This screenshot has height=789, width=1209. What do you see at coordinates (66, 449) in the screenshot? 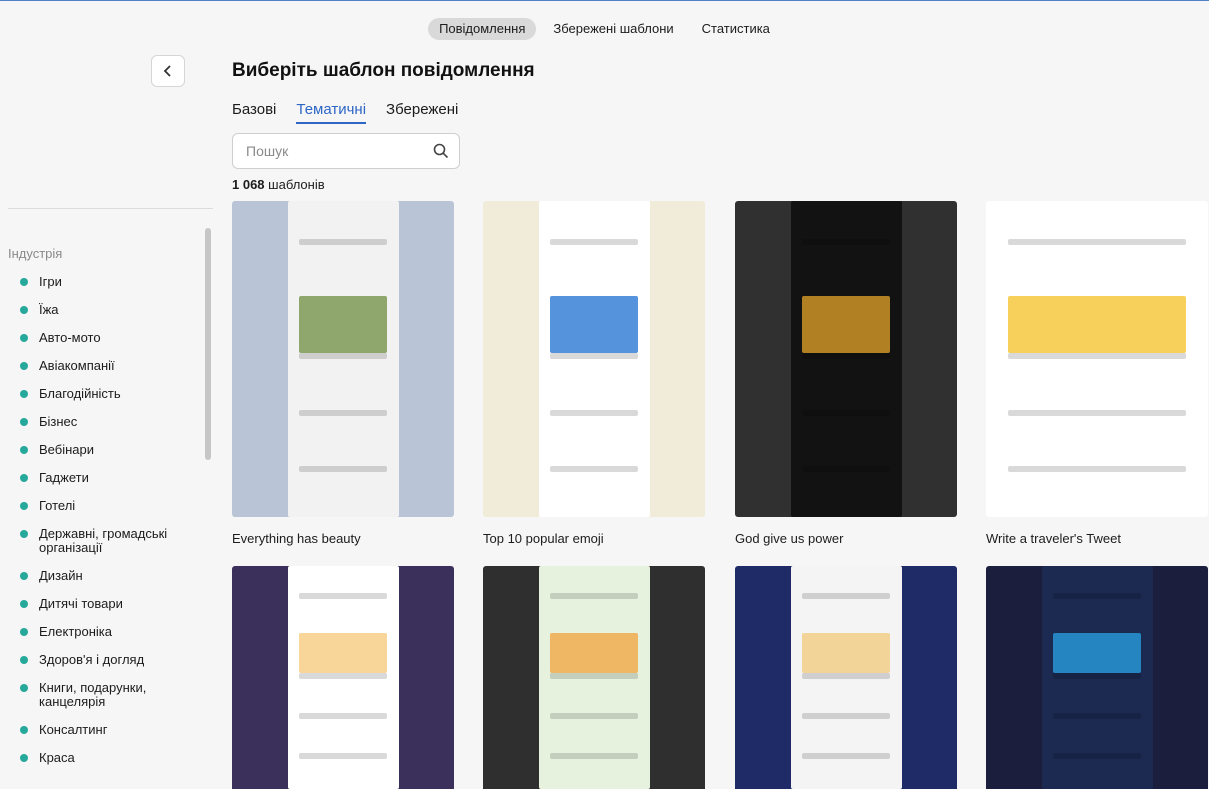
I see `industry-item-label: Вебінари` at bounding box center [66, 449].